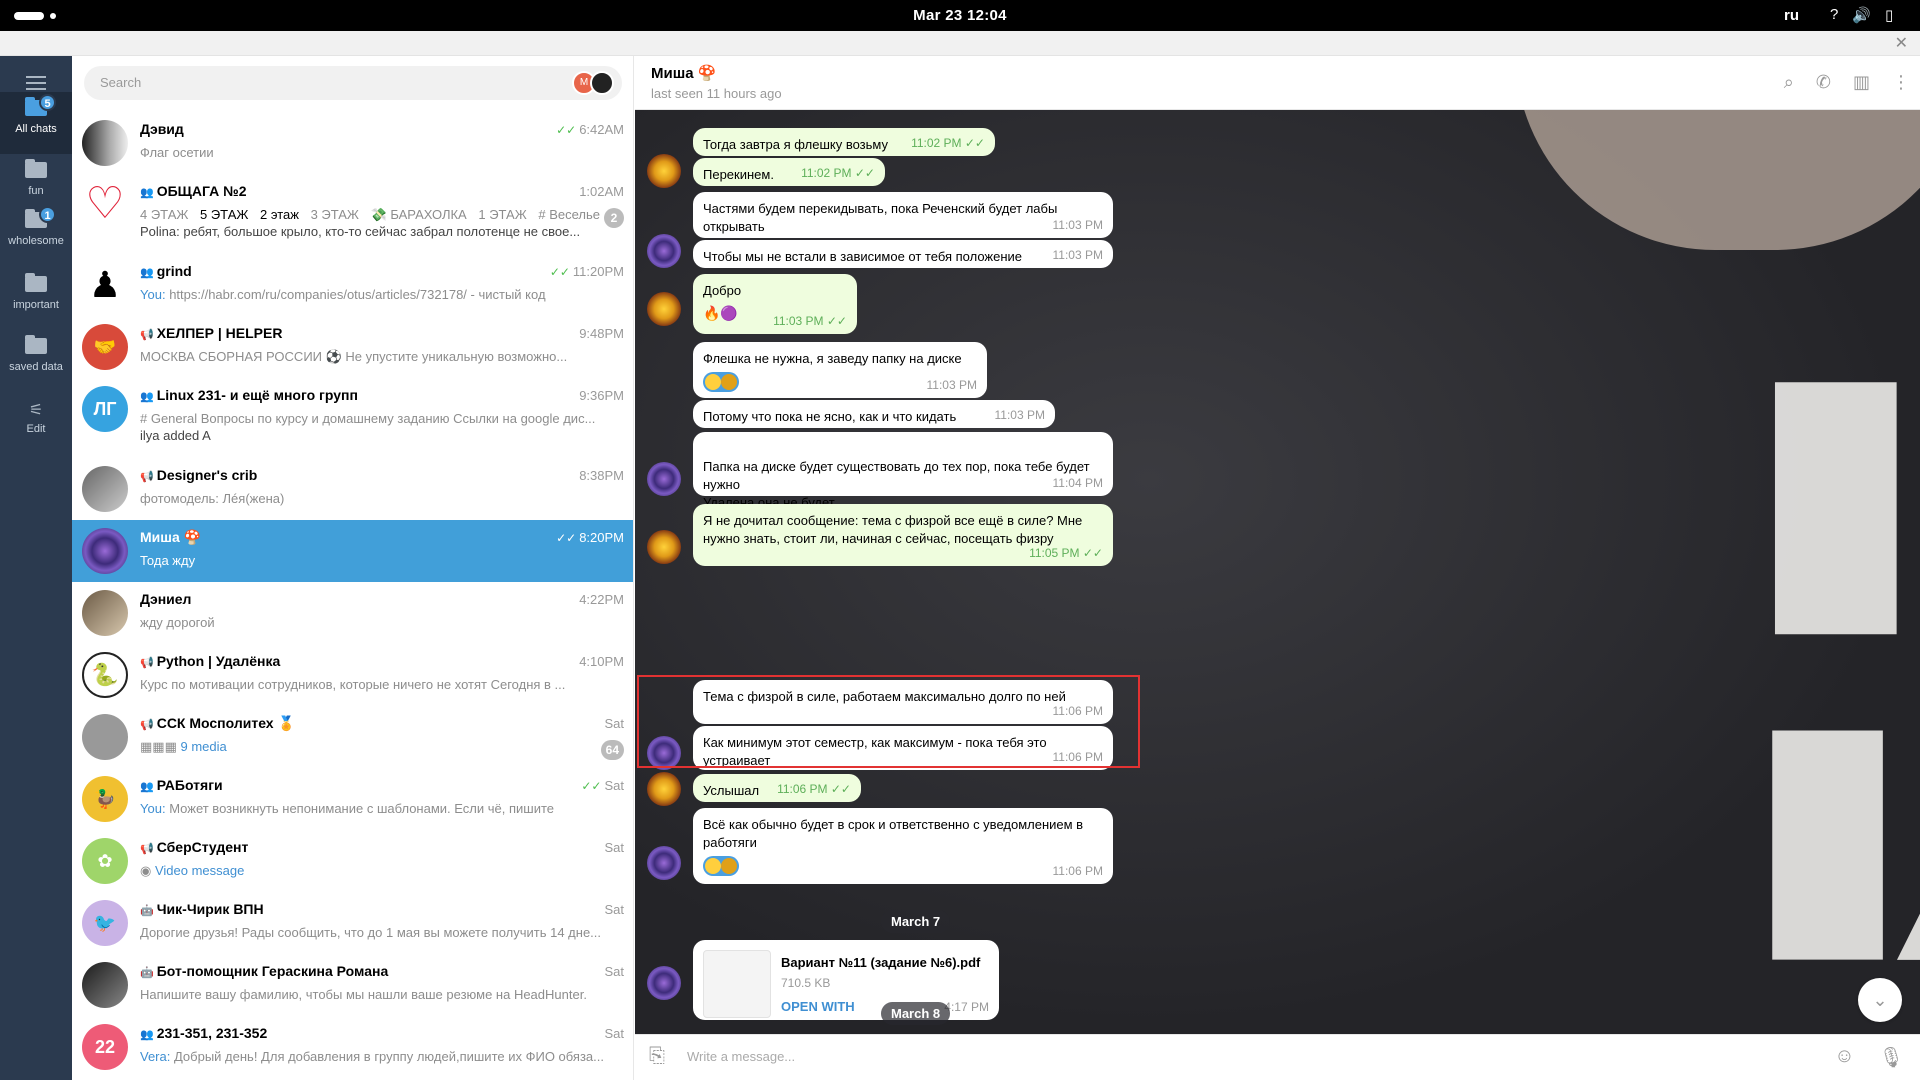 The height and width of the screenshot is (1080, 1920). What do you see at coordinates (657, 1056) in the screenshot?
I see `attach-icon: ⎘` at bounding box center [657, 1056].